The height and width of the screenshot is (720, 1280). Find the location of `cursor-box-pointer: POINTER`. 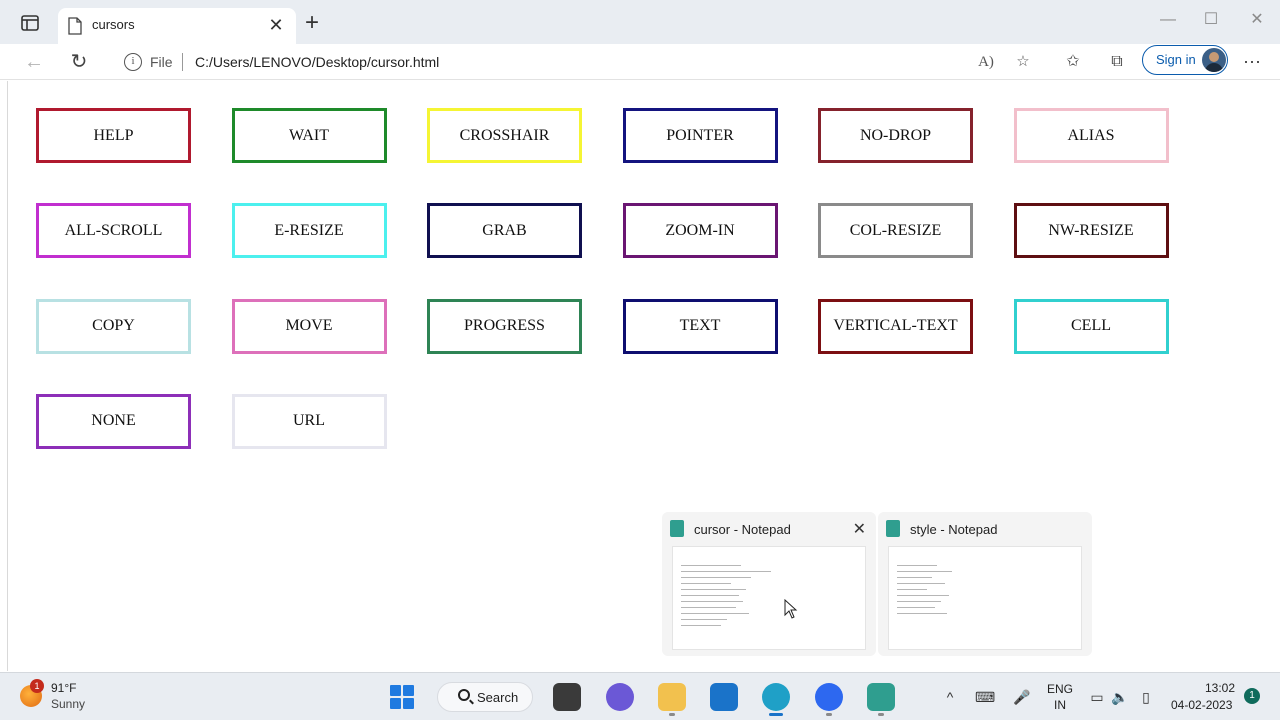

cursor-box-pointer: POINTER is located at coordinates (700, 135).